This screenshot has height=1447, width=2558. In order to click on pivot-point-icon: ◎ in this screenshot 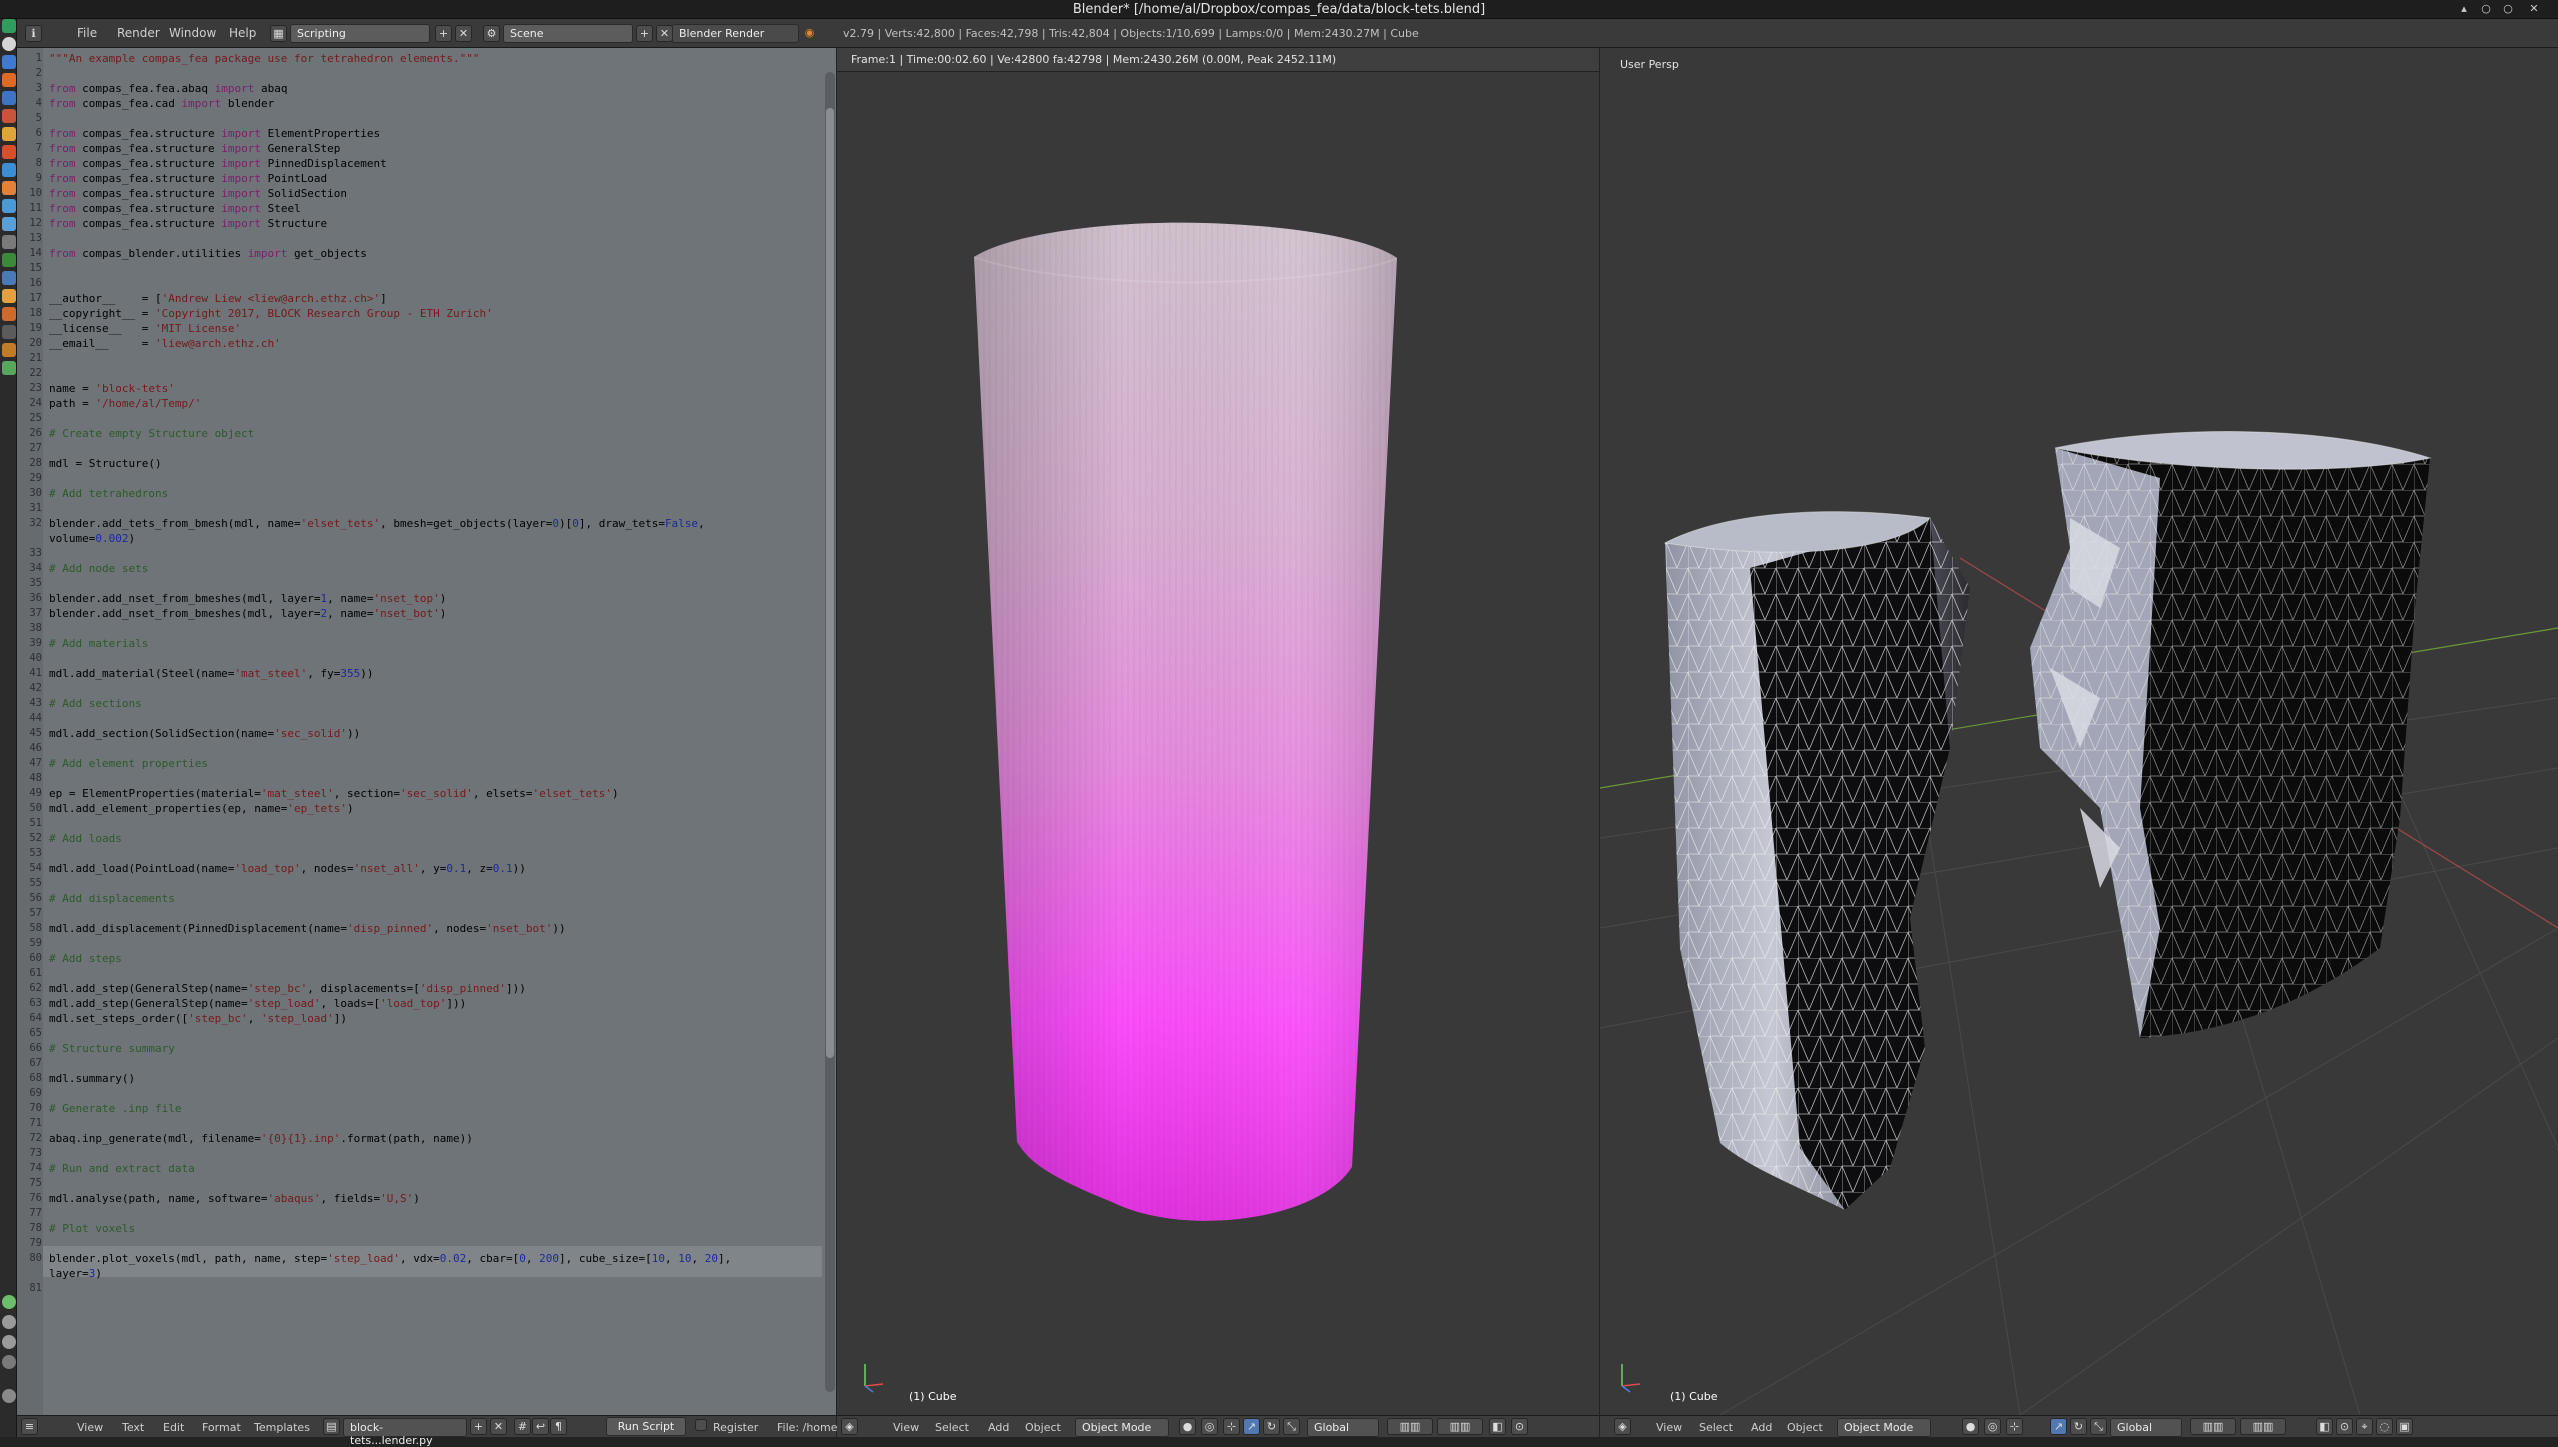, I will do `click(1209, 1426)`.